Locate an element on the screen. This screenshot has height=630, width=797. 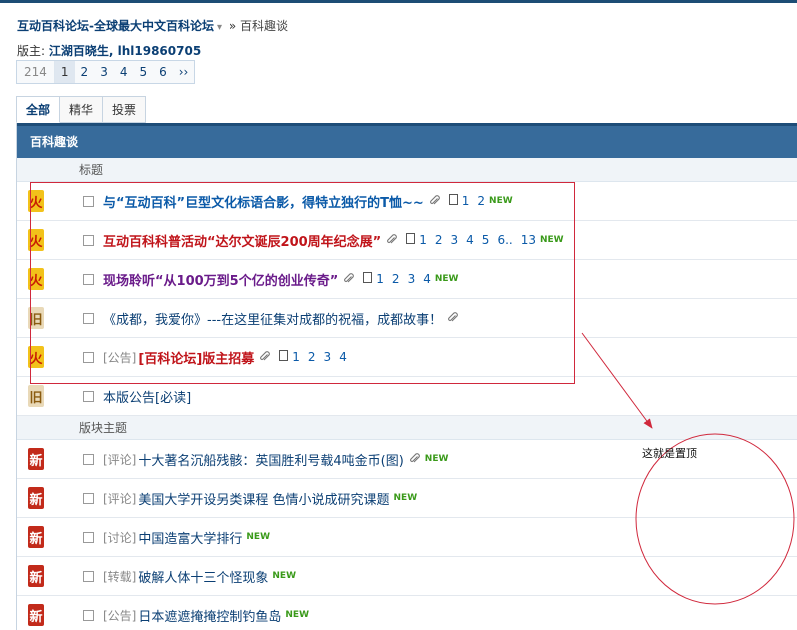
table-row: 旧 本版公告[必读] is located at coordinates (407, 396).